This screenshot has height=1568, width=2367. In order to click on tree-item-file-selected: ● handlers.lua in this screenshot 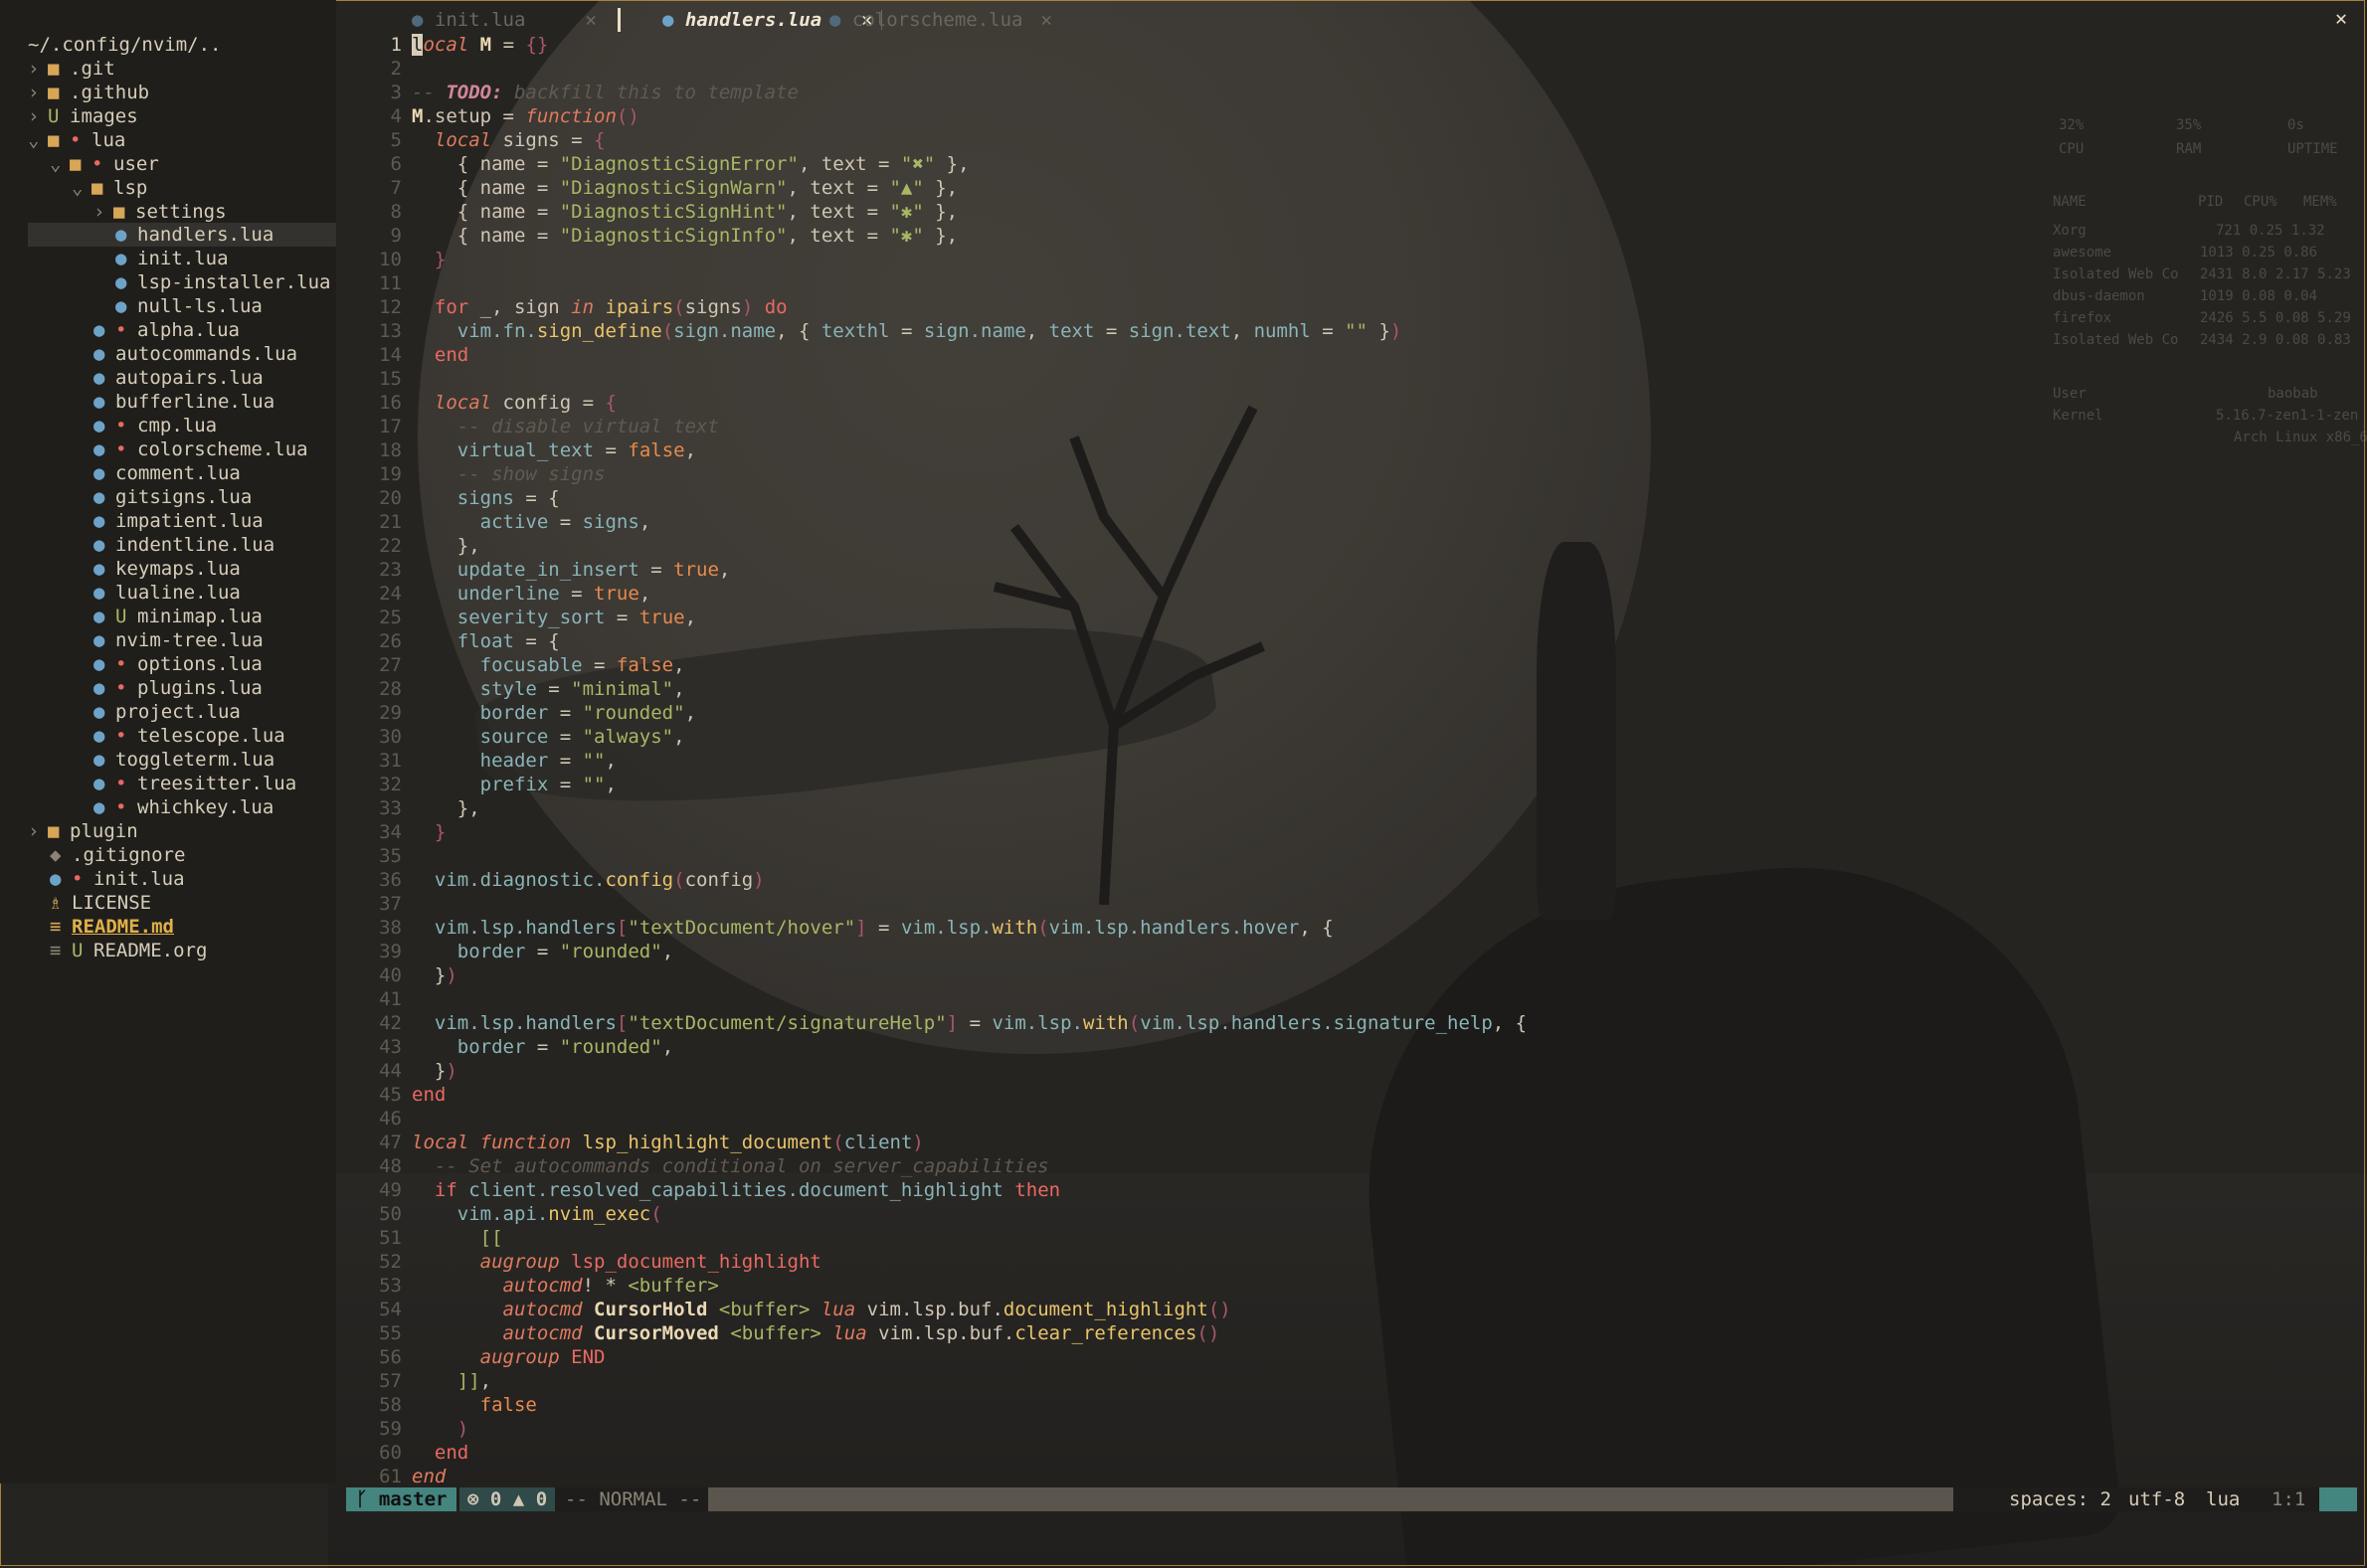, I will do `click(182, 235)`.